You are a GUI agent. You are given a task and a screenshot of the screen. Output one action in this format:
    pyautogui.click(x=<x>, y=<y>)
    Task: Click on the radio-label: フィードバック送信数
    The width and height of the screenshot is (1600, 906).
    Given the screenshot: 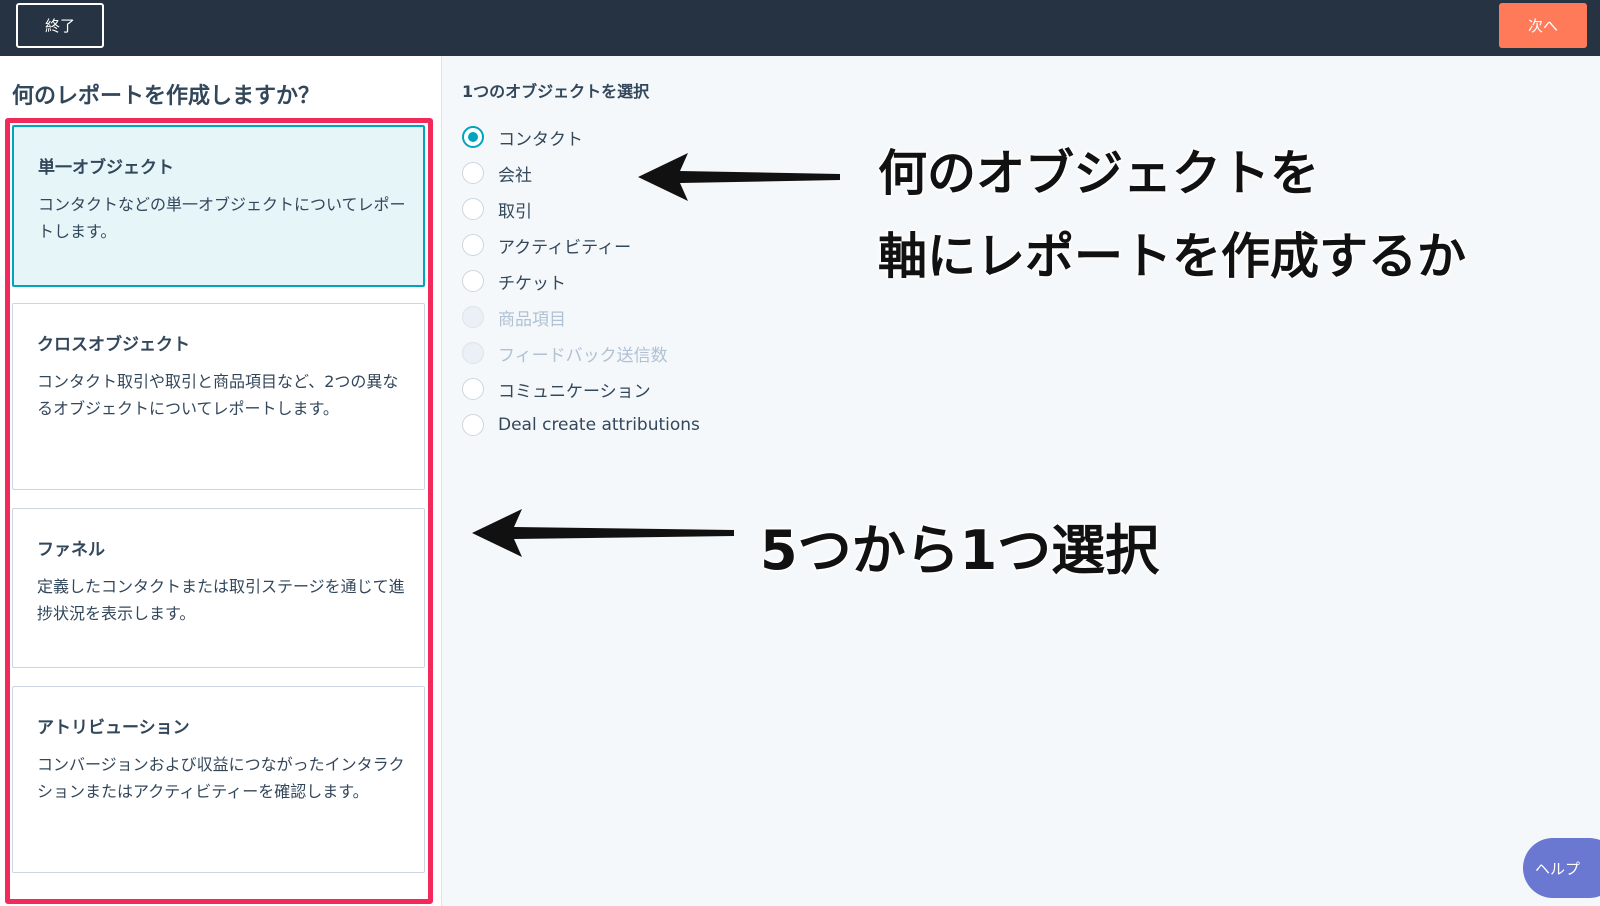 What is the action you would take?
    pyautogui.click(x=583, y=355)
    